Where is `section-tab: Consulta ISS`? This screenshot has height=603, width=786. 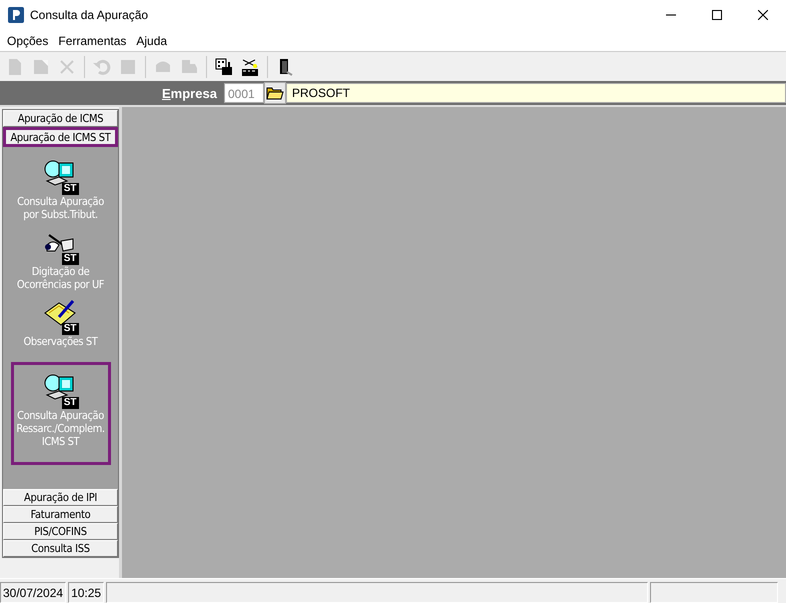 section-tab: Consulta ISS is located at coordinates (60, 548).